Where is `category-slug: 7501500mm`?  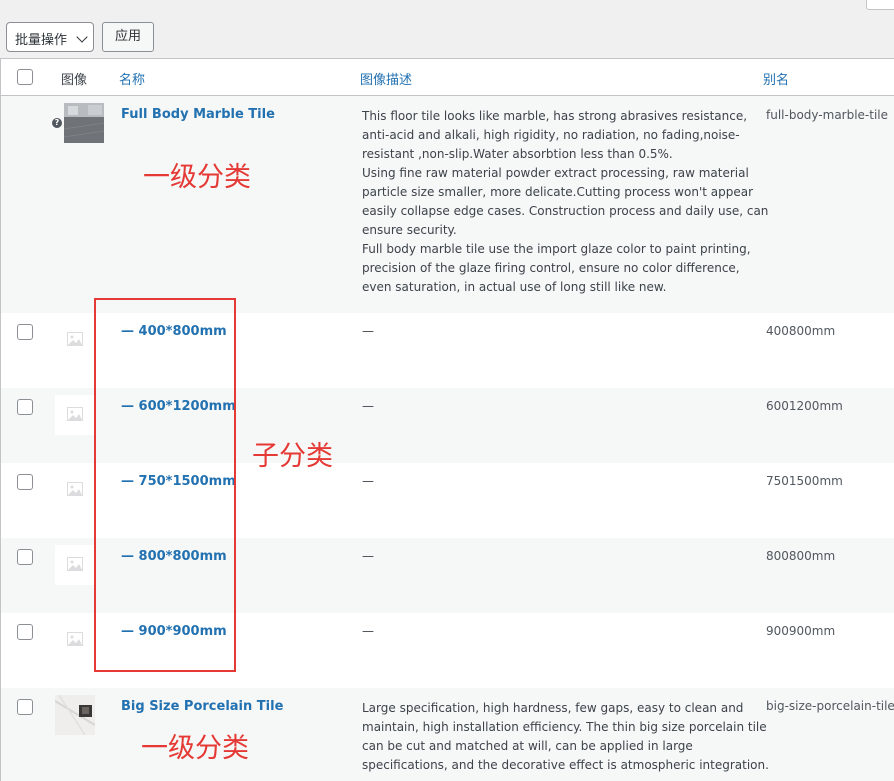 category-slug: 7501500mm is located at coordinates (804, 481).